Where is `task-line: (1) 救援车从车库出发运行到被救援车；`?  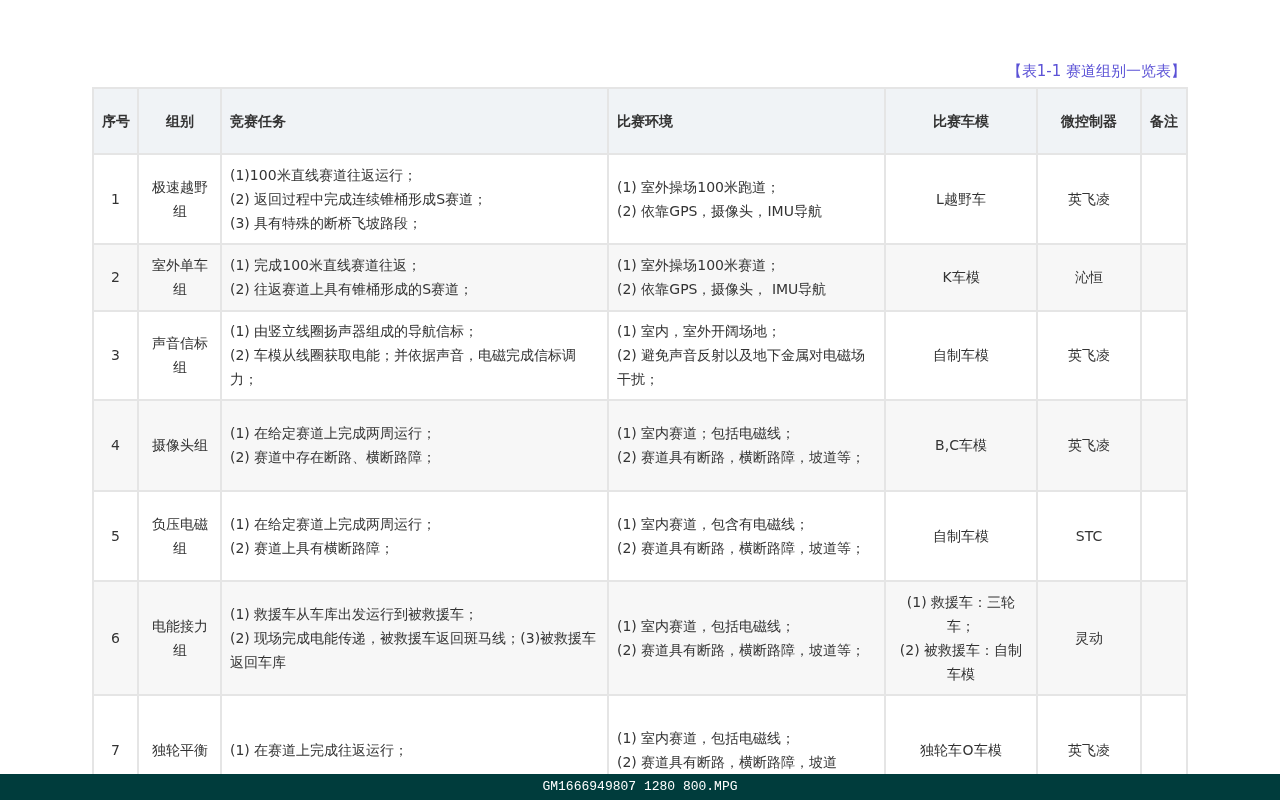
task-line: (1) 救援车从车库出发运行到被救援车； is located at coordinates (355, 614).